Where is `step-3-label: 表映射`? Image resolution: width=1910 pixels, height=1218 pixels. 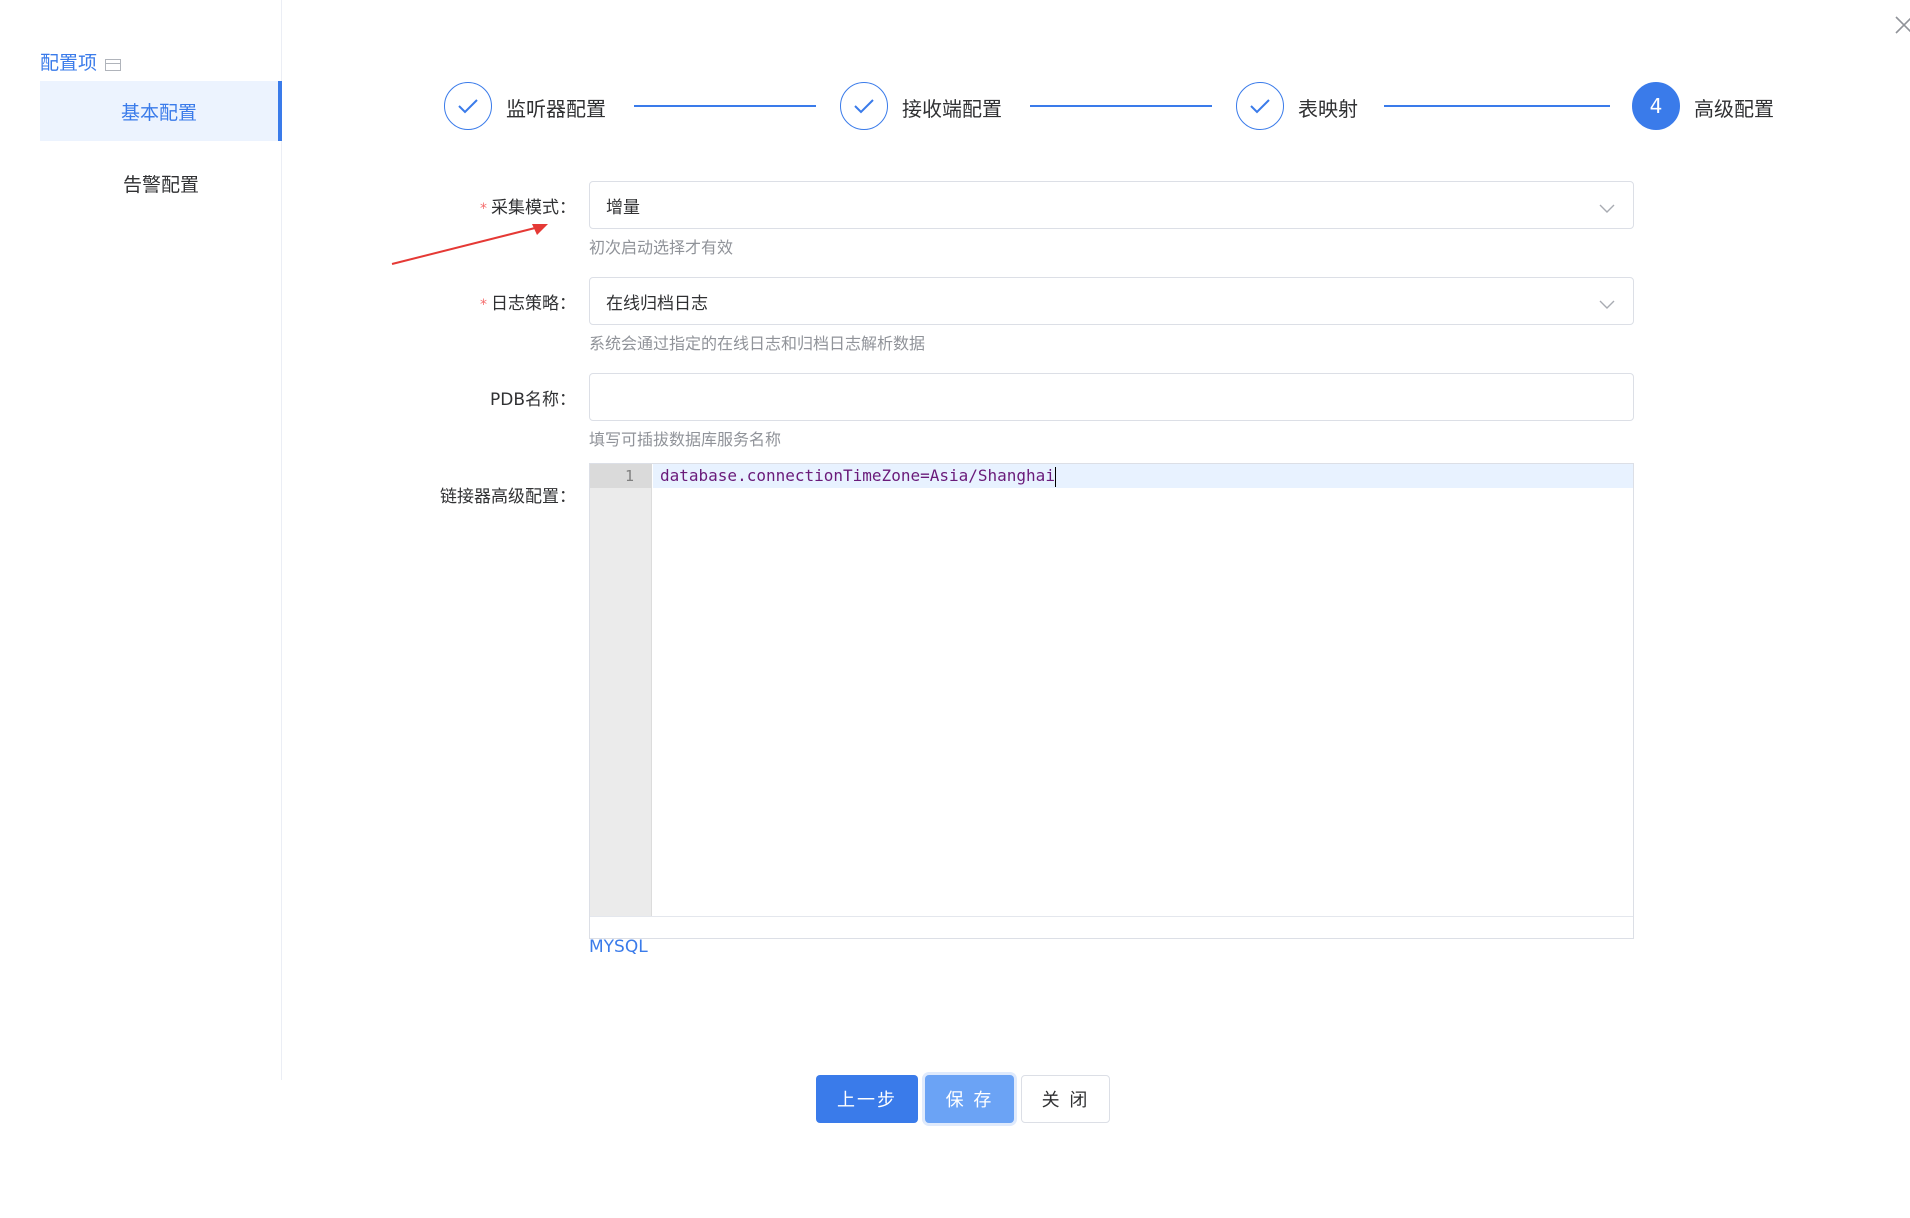 step-3-label: 表映射 is located at coordinates (1328, 109).